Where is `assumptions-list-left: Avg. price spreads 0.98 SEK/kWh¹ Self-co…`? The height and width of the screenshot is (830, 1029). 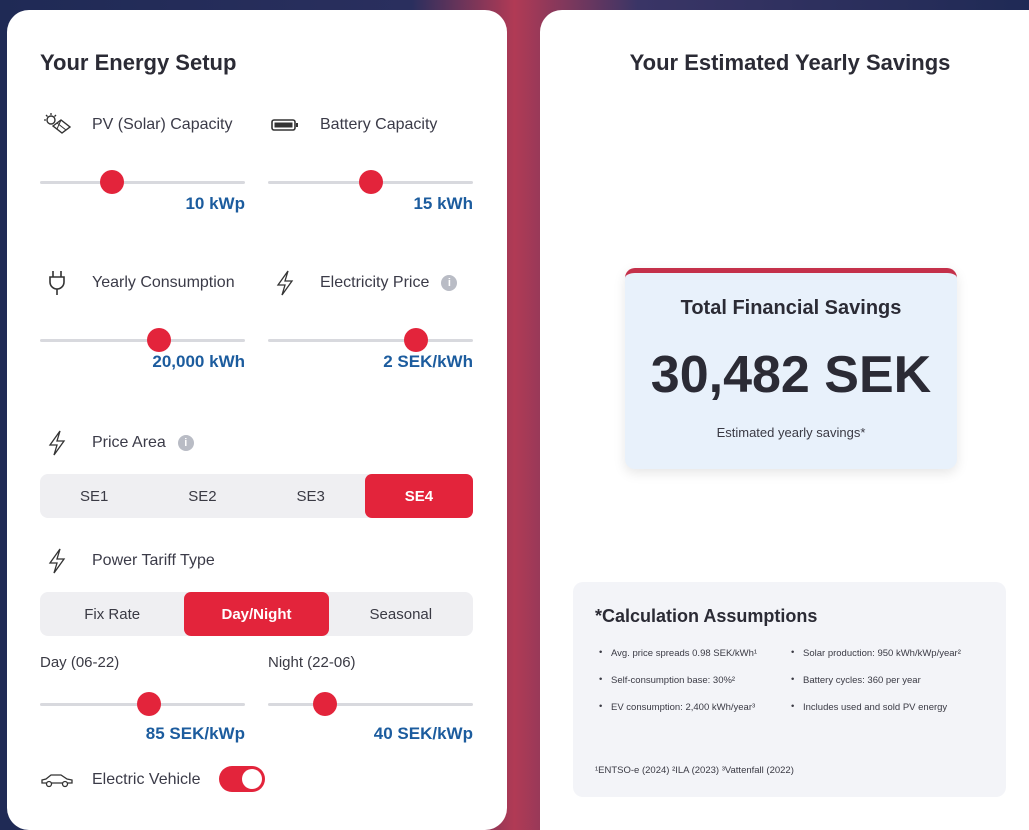 assumptions-list-left: Avg. price spreads 0.98 SEK/kWh¹ Self-co… is located at coordinates (694, 688).